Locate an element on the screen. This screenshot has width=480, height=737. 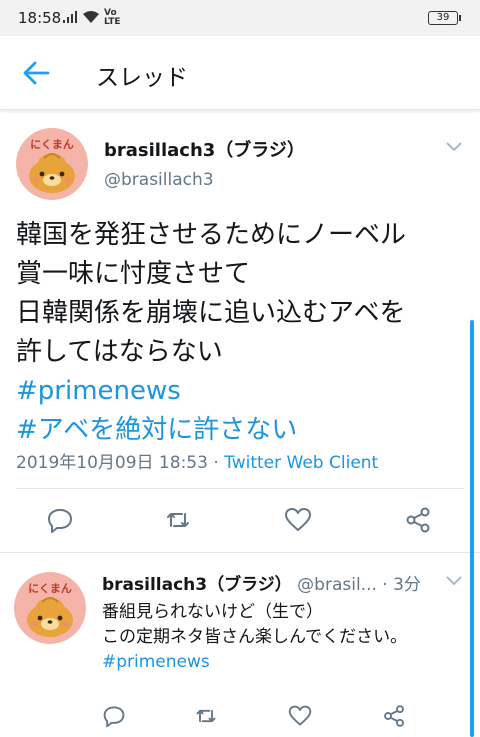
scrollbar is located at coordinates (472, 528).